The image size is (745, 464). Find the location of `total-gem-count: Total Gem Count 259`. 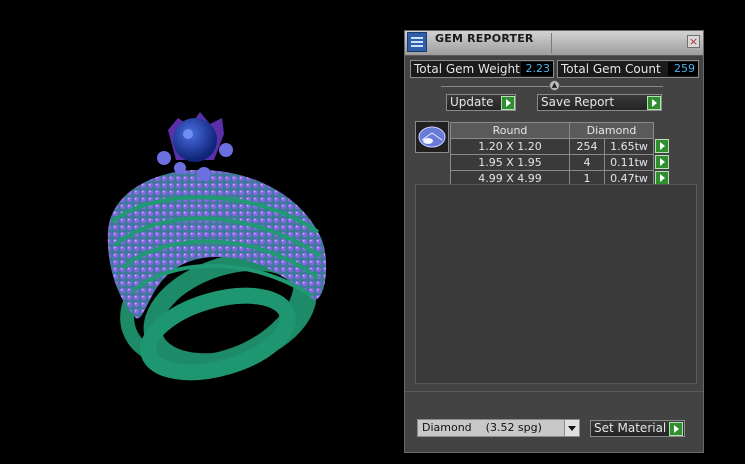

total-gem-count: Total Gem Count 259 is located at coordinates (628, 69).